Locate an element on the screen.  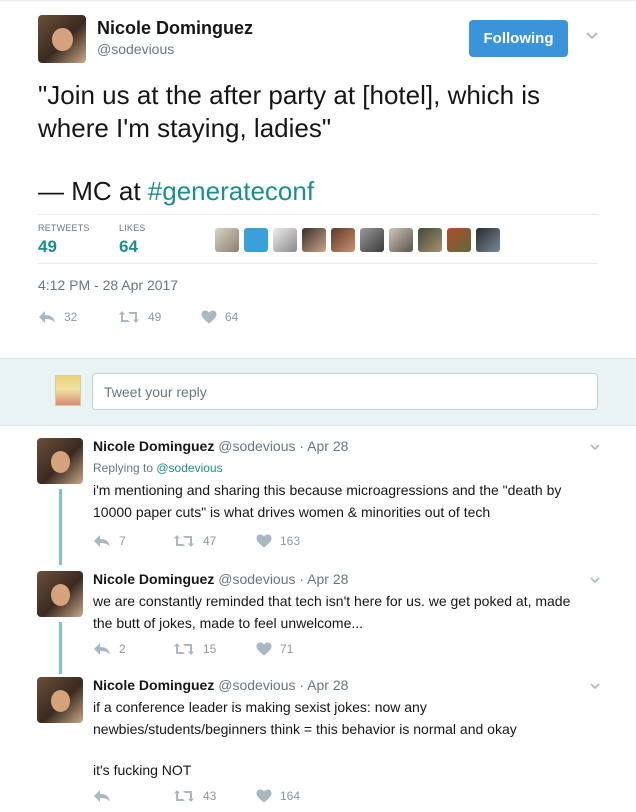
likes-count: 64 is located at coordinates (128, 247).